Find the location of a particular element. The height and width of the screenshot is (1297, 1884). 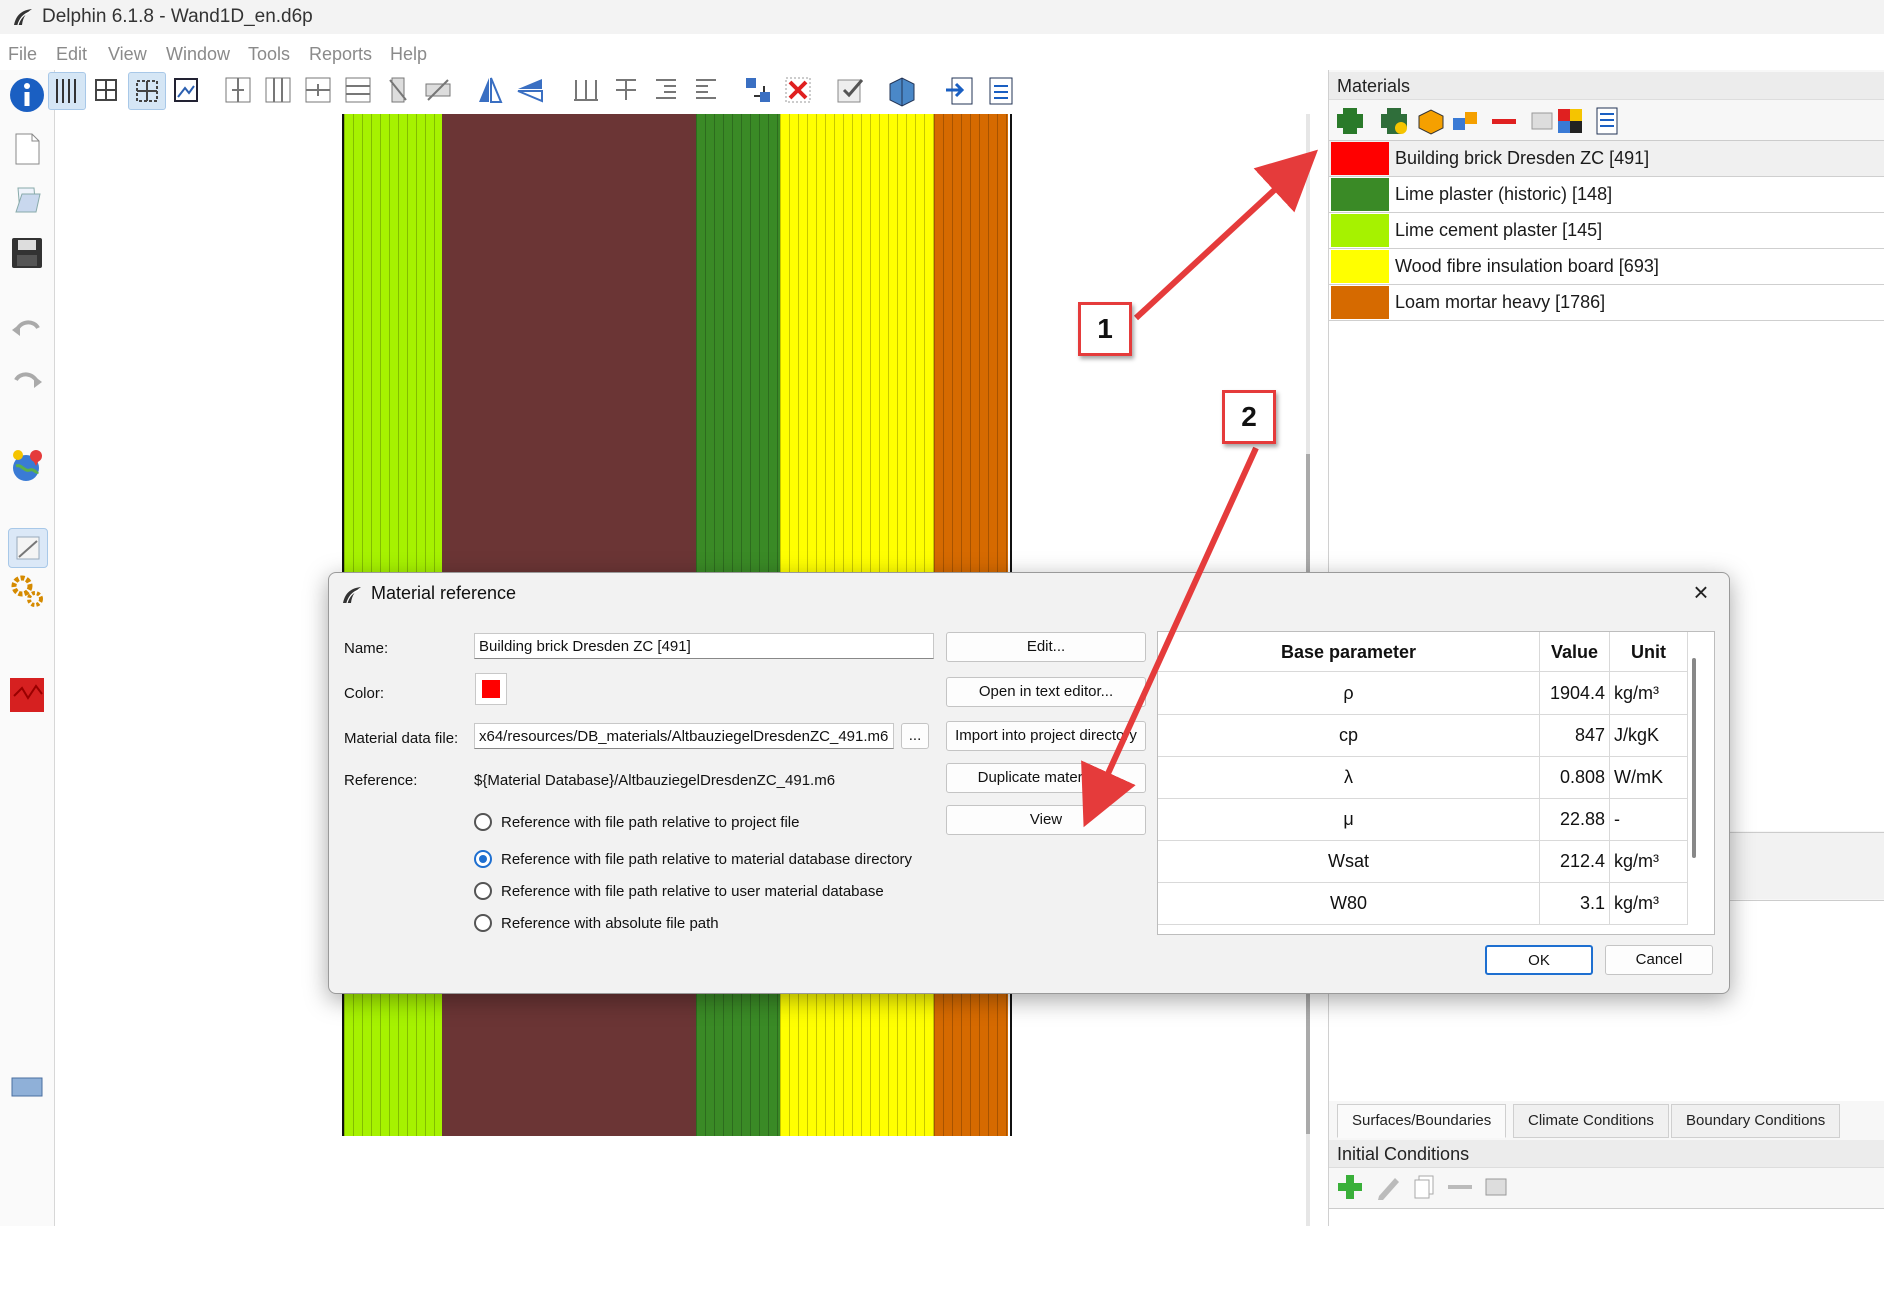

param-unit: J/kgK is located at coordinates (1649, 735).